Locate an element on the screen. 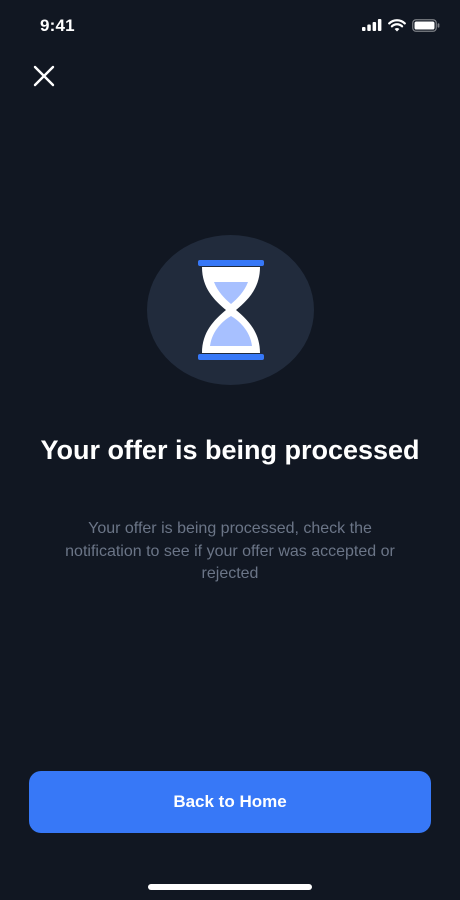 Image resolution: width=460 pixels, height=900 pixels. battery-icon is located at coordinates (426, 25).